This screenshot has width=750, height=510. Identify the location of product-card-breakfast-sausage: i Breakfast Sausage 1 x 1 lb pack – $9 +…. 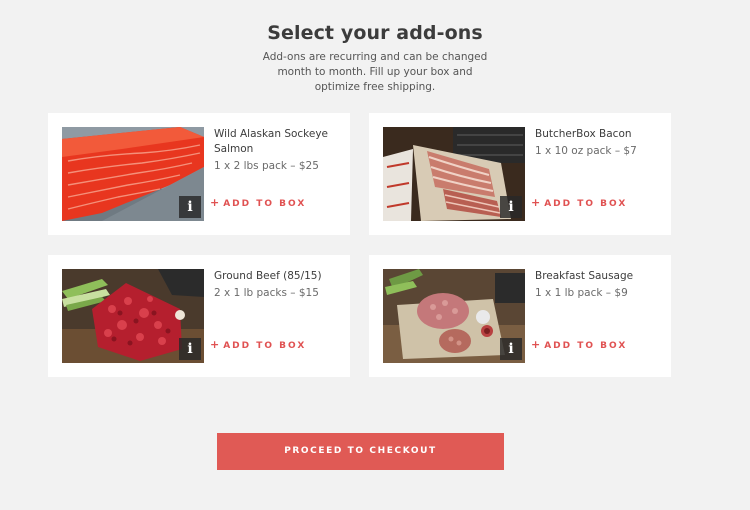
(520, 316).